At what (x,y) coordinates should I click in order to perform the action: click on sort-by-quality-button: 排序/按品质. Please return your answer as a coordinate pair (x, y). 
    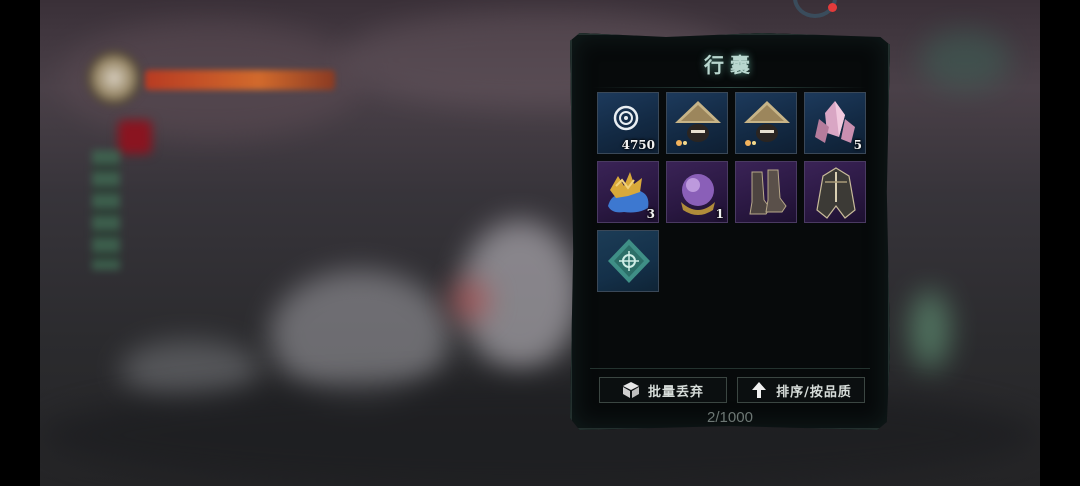
    Looking at the image, I should click on (801, 390).